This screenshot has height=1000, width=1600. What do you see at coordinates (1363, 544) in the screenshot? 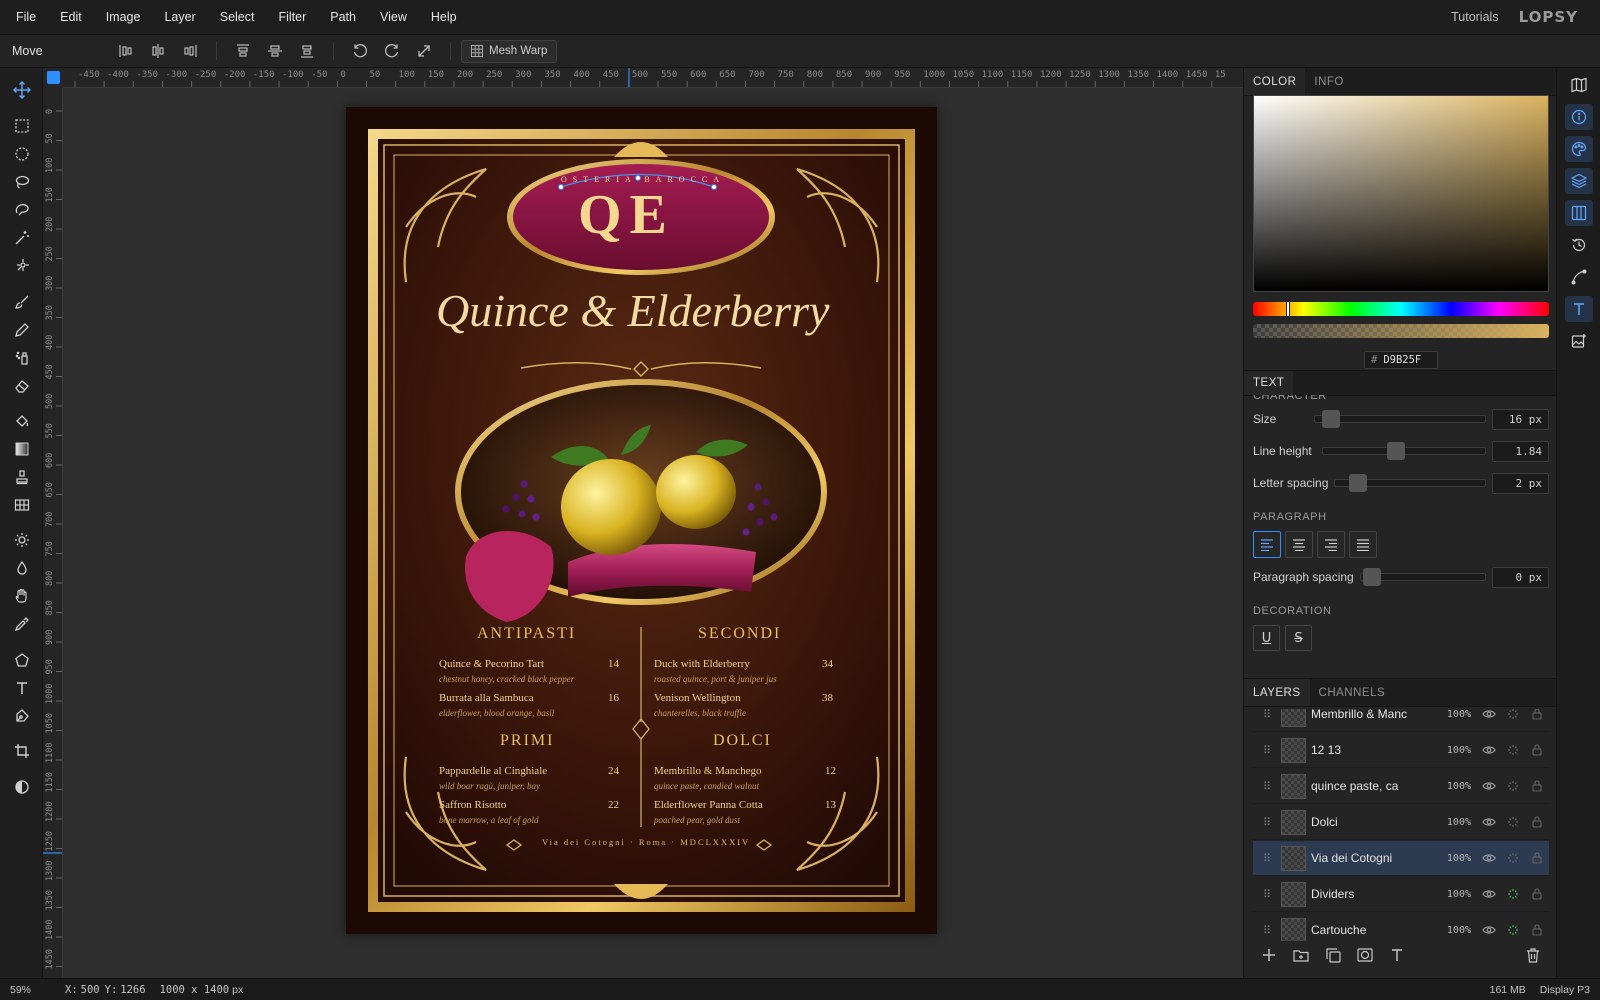
I see `justify-text-button` at bounding box center [1363, 544].